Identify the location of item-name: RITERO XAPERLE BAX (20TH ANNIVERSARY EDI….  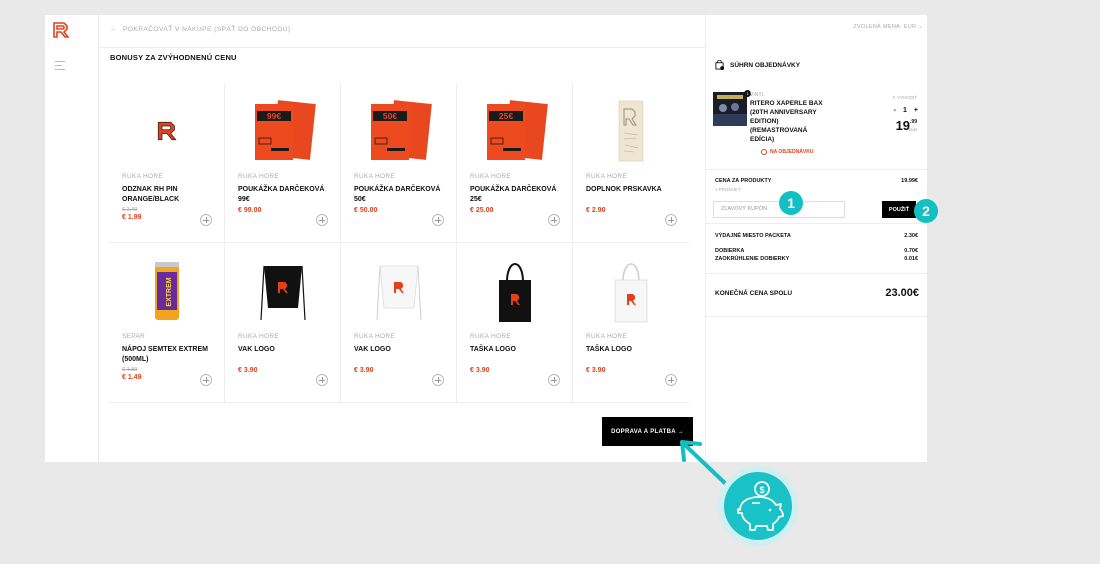
(788, 121).